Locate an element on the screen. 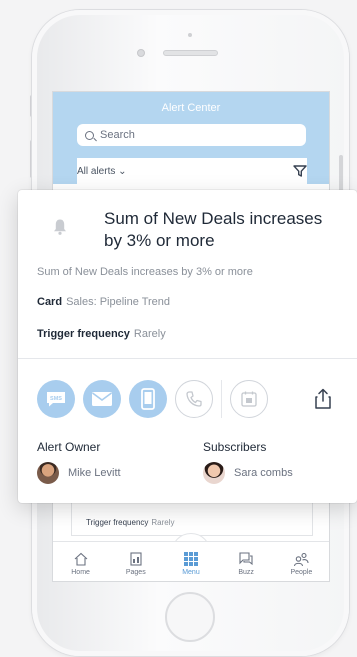  alert-owner-label: Alert Owner is located at coordinates (69, 447).